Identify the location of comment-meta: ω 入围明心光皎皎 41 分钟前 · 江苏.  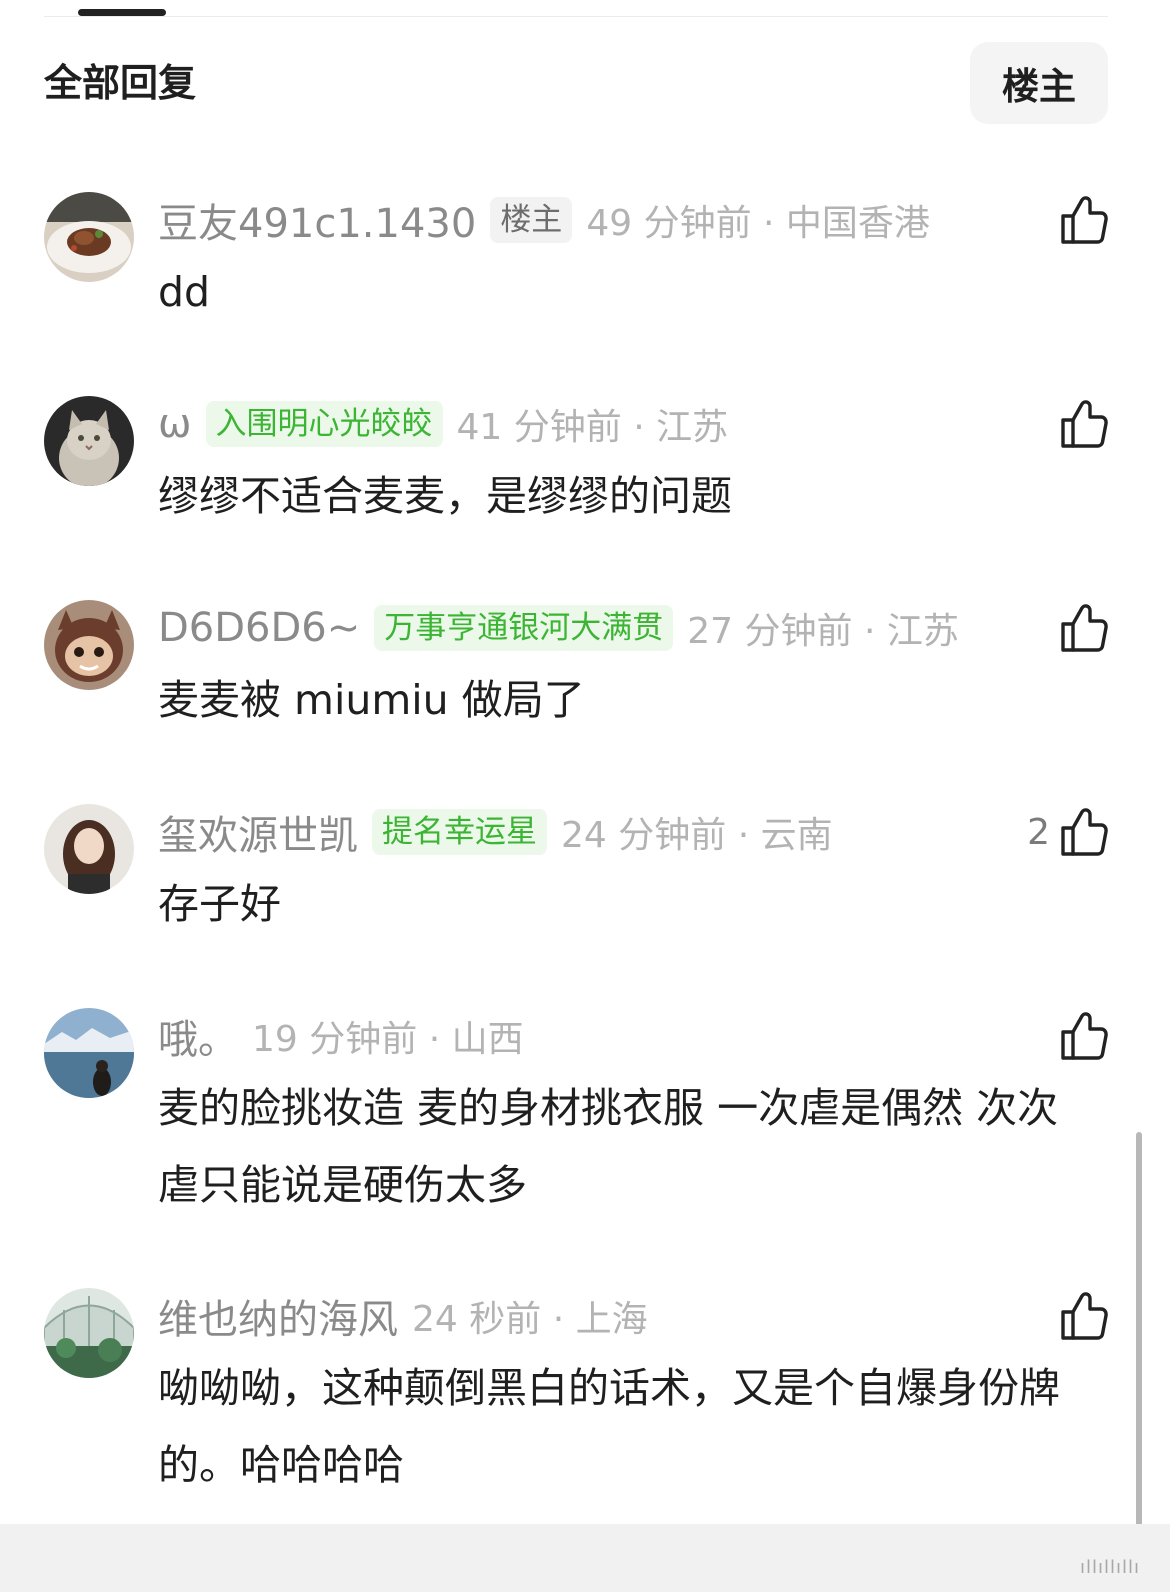
(443, 424).